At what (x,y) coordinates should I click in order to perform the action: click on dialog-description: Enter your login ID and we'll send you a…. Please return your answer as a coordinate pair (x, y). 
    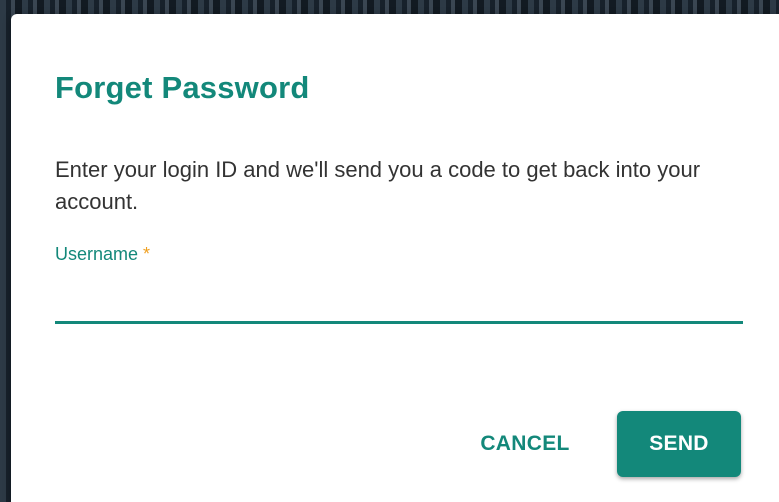
    Looking at the image, I should click on (378, 185).